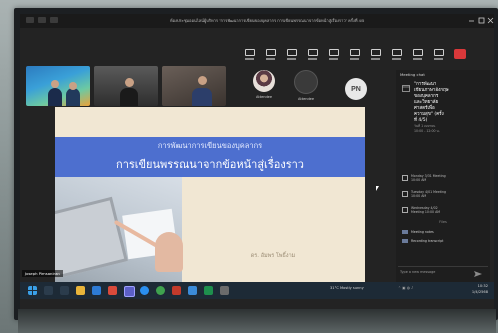  Describe the element at coordinates (347, 288) in the screenshot. I see `weather-widget: 31°C Mostly sunny` at that location.